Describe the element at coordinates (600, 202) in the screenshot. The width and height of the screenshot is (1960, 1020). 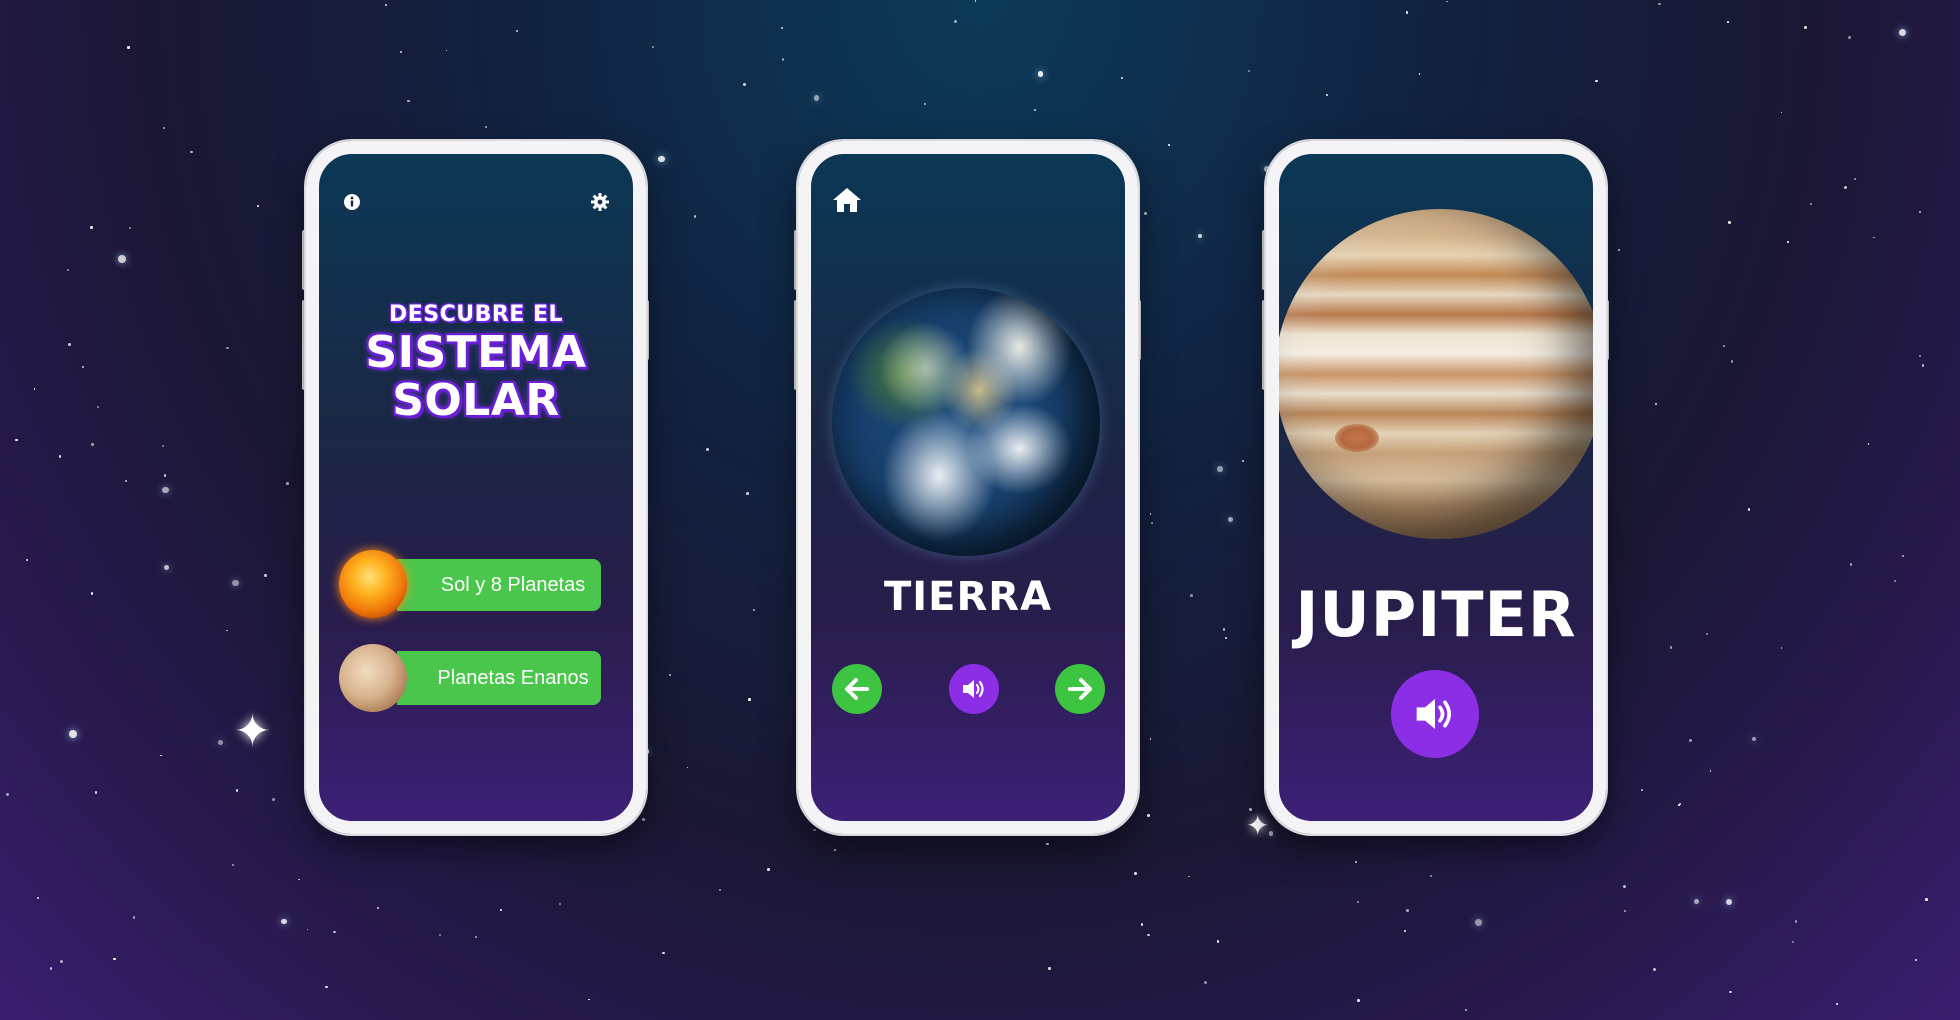
I see `gear-icon` at that location.